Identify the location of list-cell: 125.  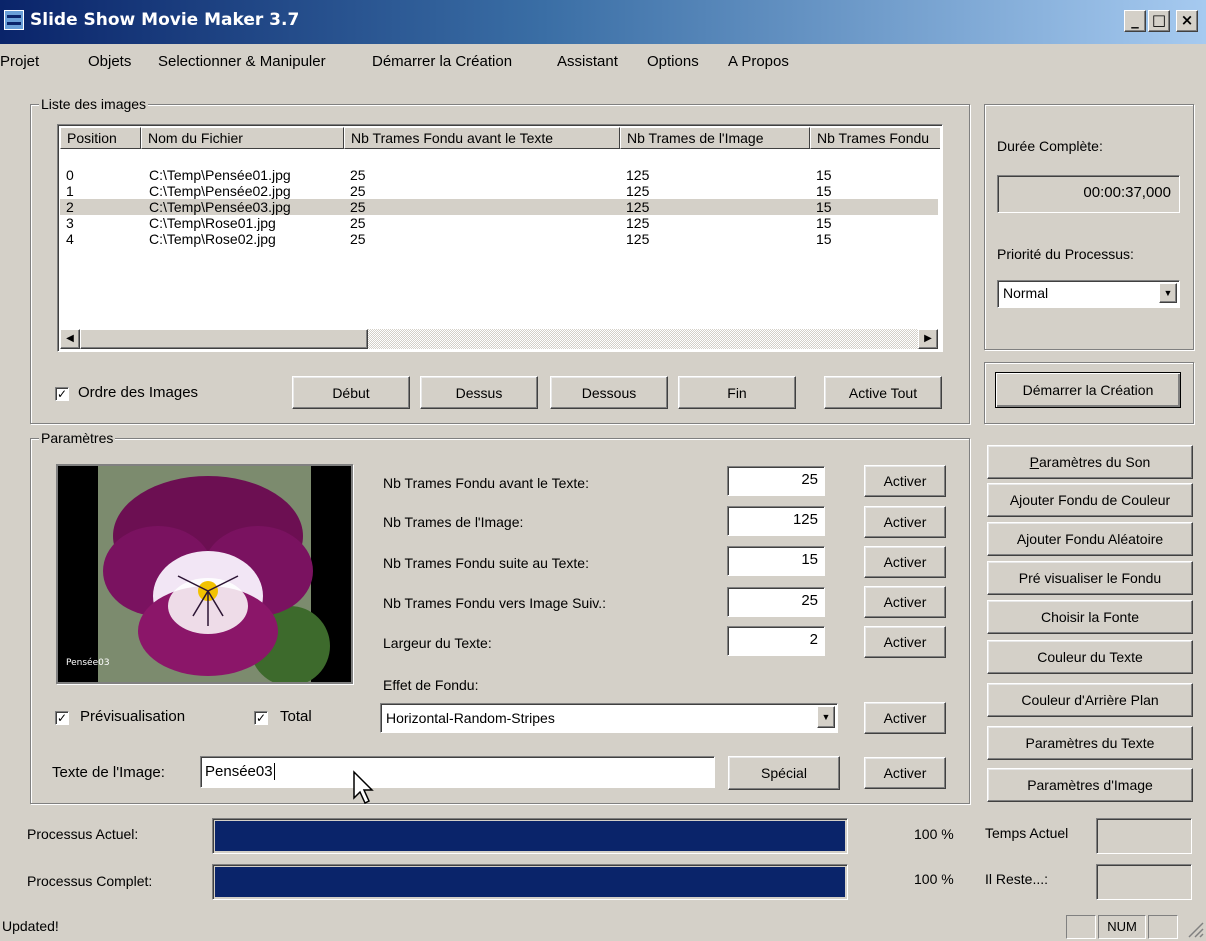
(638, 239).